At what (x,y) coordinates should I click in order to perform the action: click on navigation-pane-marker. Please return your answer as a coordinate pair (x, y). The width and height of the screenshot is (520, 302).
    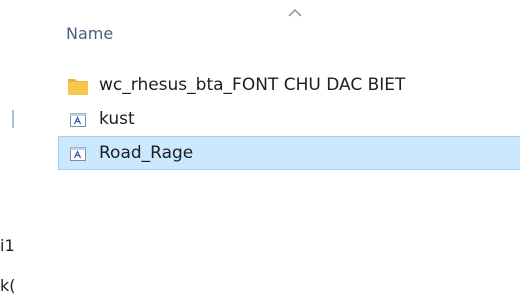
    Looking at the image, I should click on (13, 119).